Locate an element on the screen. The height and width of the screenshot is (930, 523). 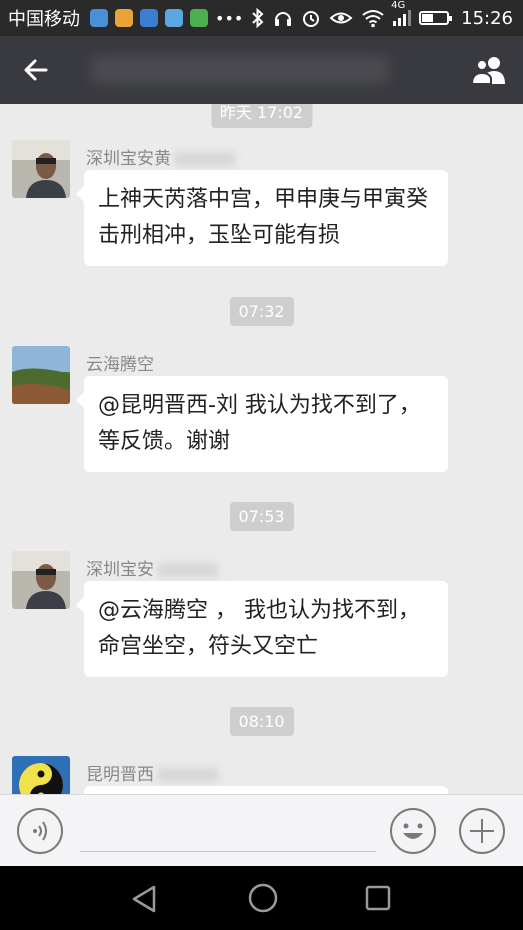
network-type-label: 4G is located at coordinates (398, 5).